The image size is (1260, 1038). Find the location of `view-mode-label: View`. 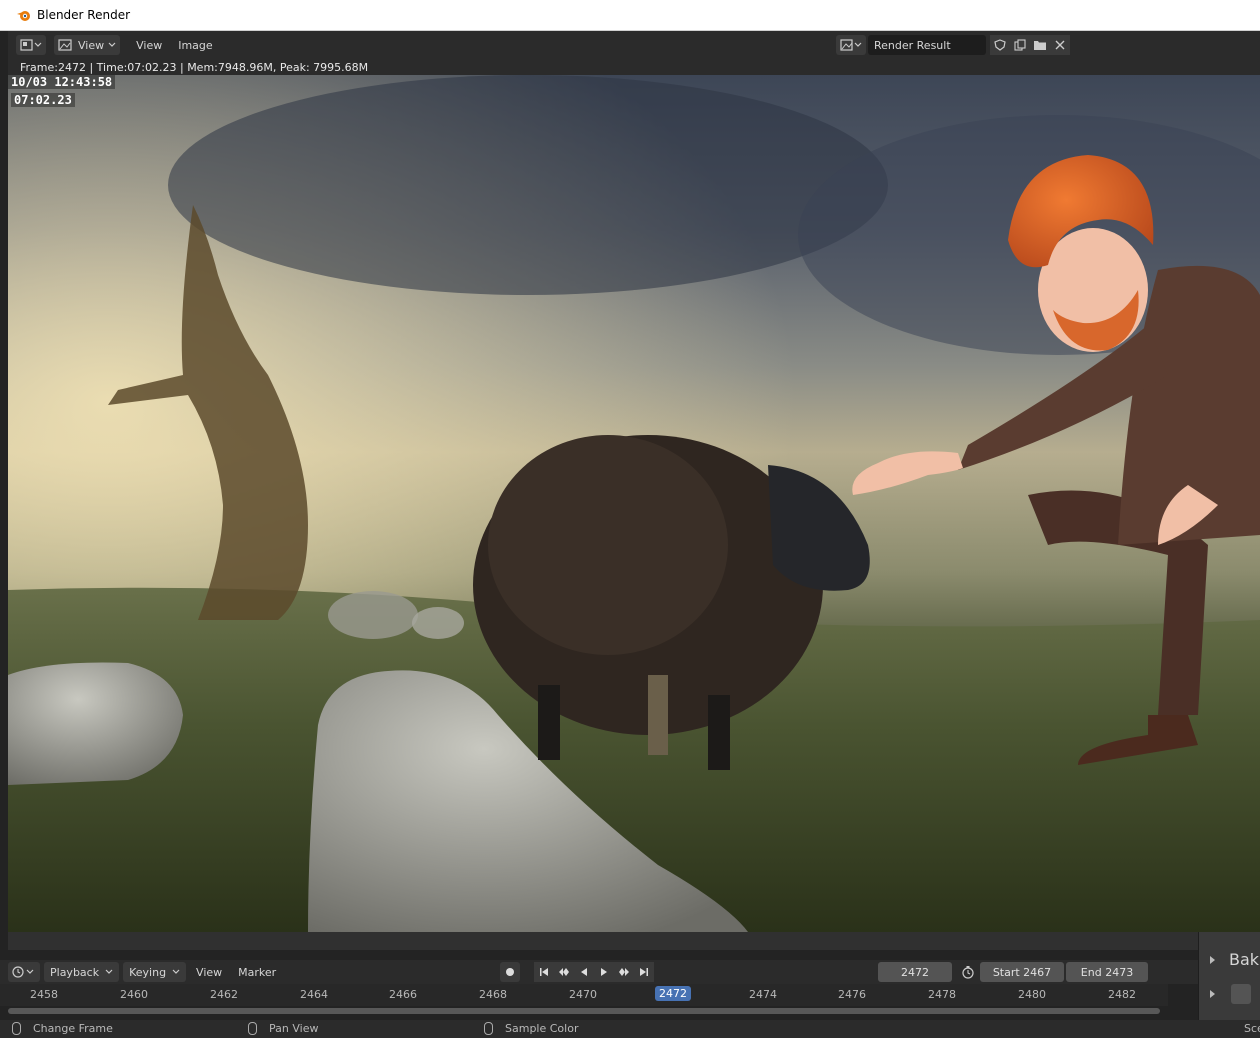

view-mode-label: View is located at coordinates (91, 45).